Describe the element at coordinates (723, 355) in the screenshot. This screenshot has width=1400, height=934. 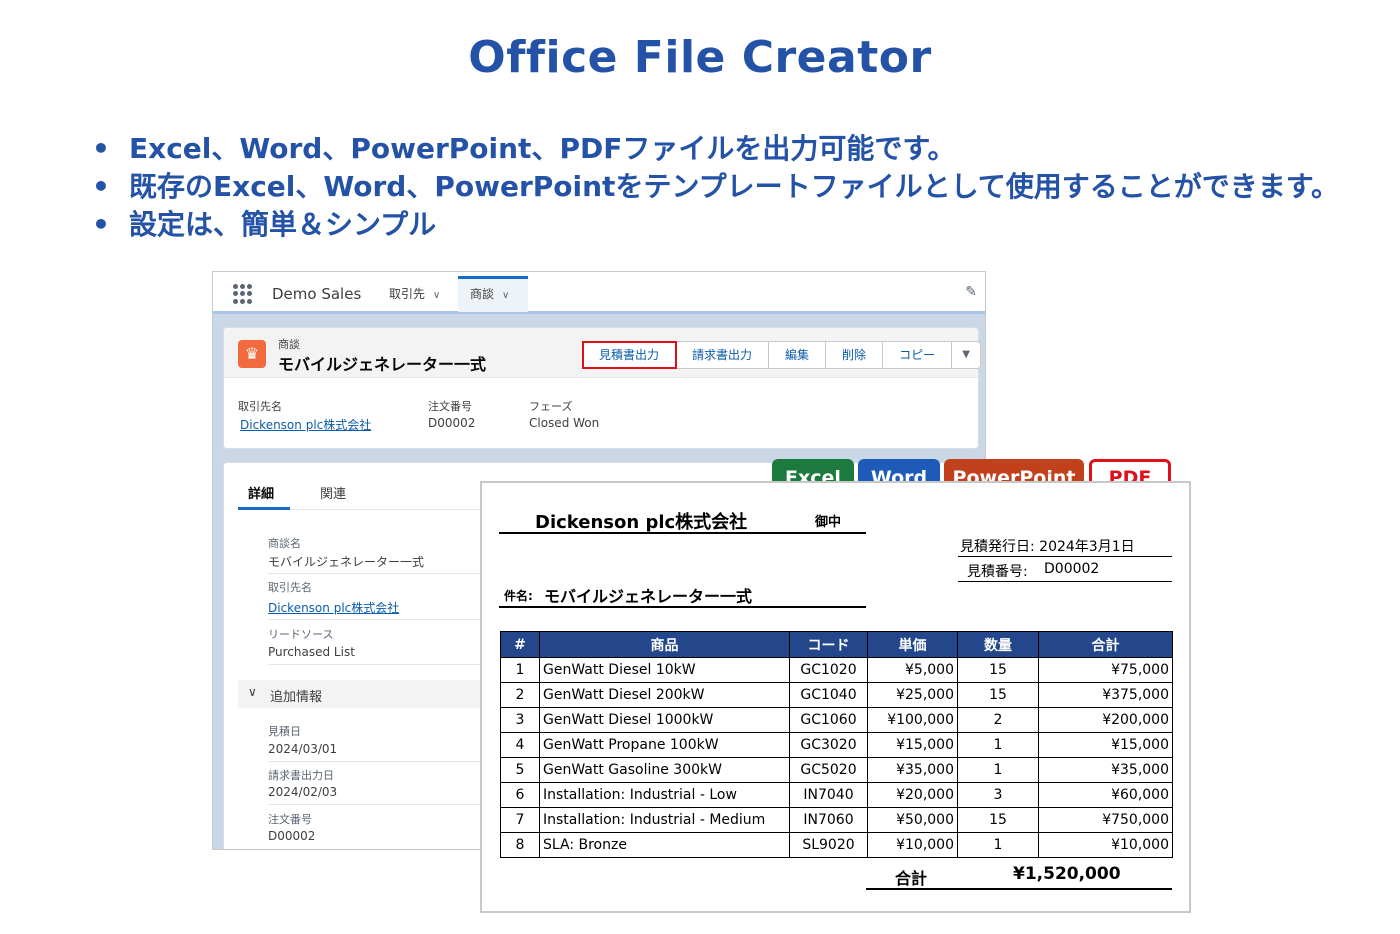
I see `invoice-output-button: 請求書出力` at that location.